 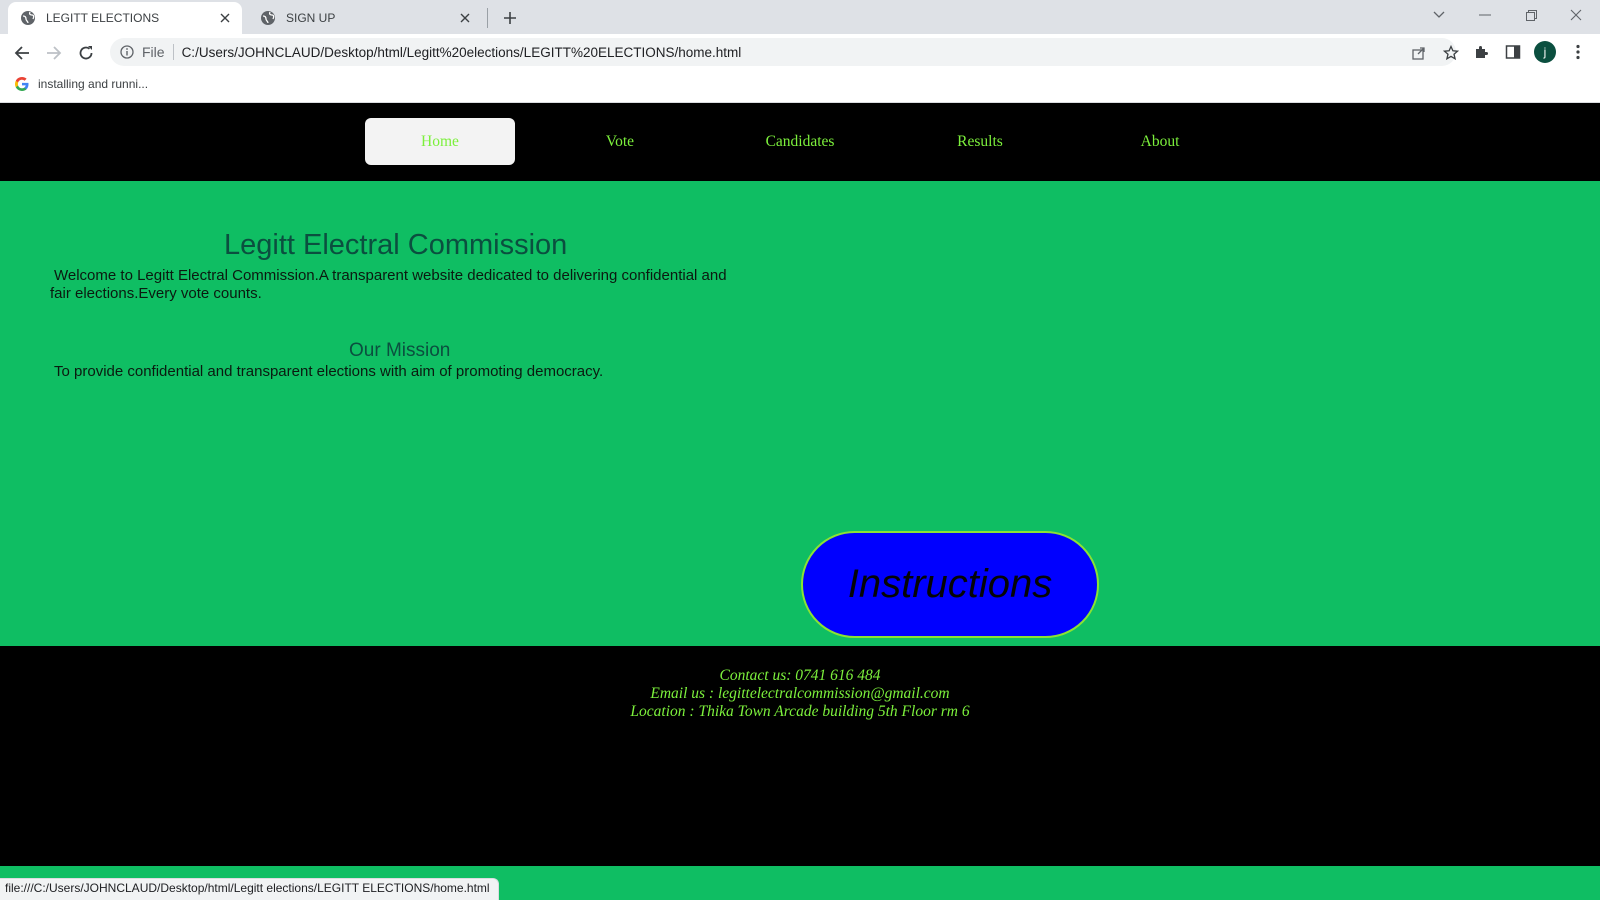 I want to click on tab-legitt-elections: LEGITT ELECTIONS, so click(x=125, y=18).